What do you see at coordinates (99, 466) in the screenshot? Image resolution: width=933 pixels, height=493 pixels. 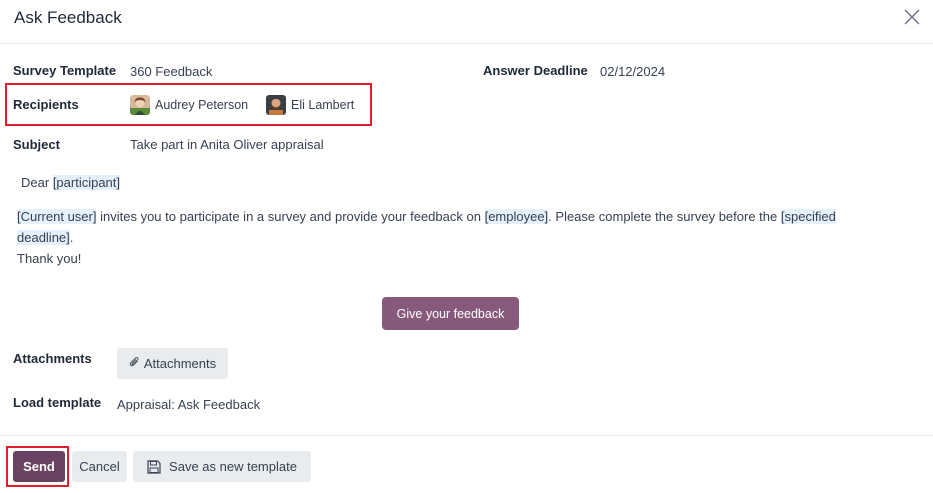 I see `cancel-button: Cancel` at bounding box center [99, 466].